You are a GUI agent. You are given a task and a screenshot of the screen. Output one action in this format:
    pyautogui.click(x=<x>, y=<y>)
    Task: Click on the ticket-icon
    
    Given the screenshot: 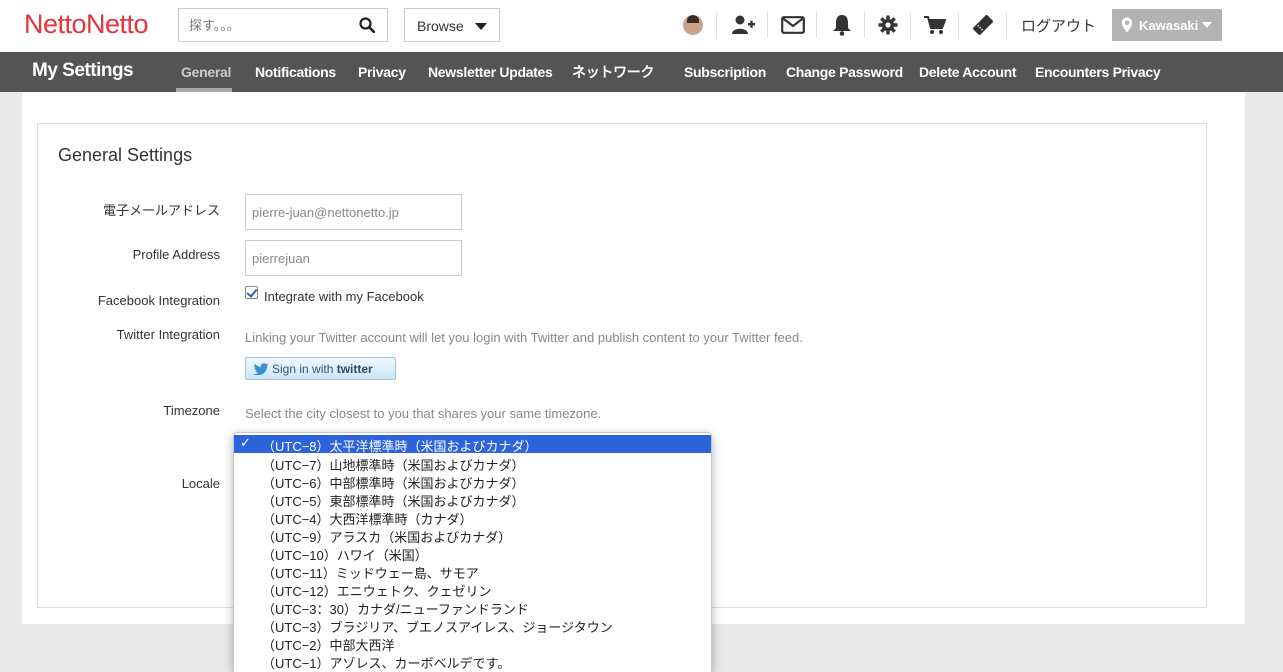 What is the action you would take?
    pyautogui.click(x=983, y=25)
    